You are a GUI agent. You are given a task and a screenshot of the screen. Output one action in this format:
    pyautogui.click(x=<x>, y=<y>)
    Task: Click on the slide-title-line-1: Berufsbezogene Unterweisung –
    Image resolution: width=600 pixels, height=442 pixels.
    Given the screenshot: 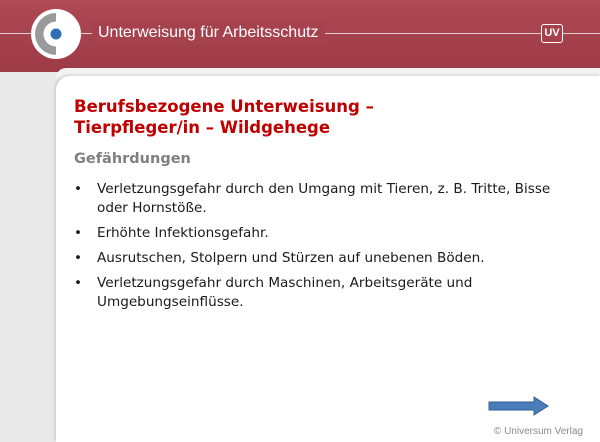 What is the action you would take?
    pyautogui.click(x=224, y=106)
    